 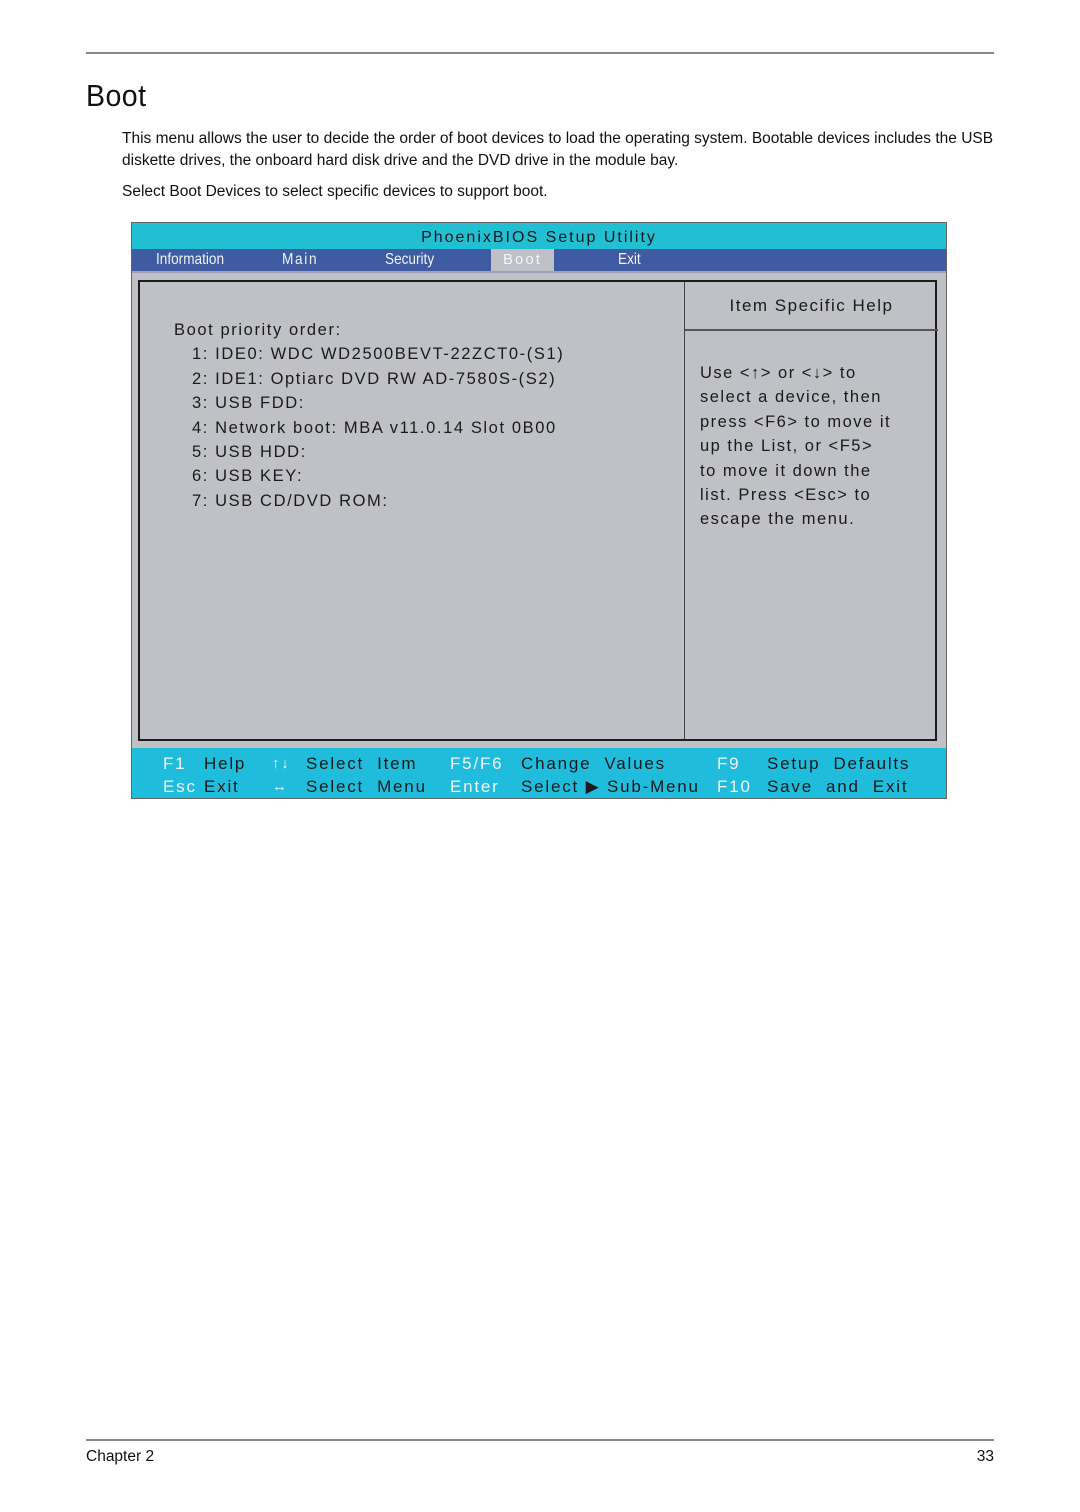 I want to click on key-f1-action: Help, so click(x=225, y=763).